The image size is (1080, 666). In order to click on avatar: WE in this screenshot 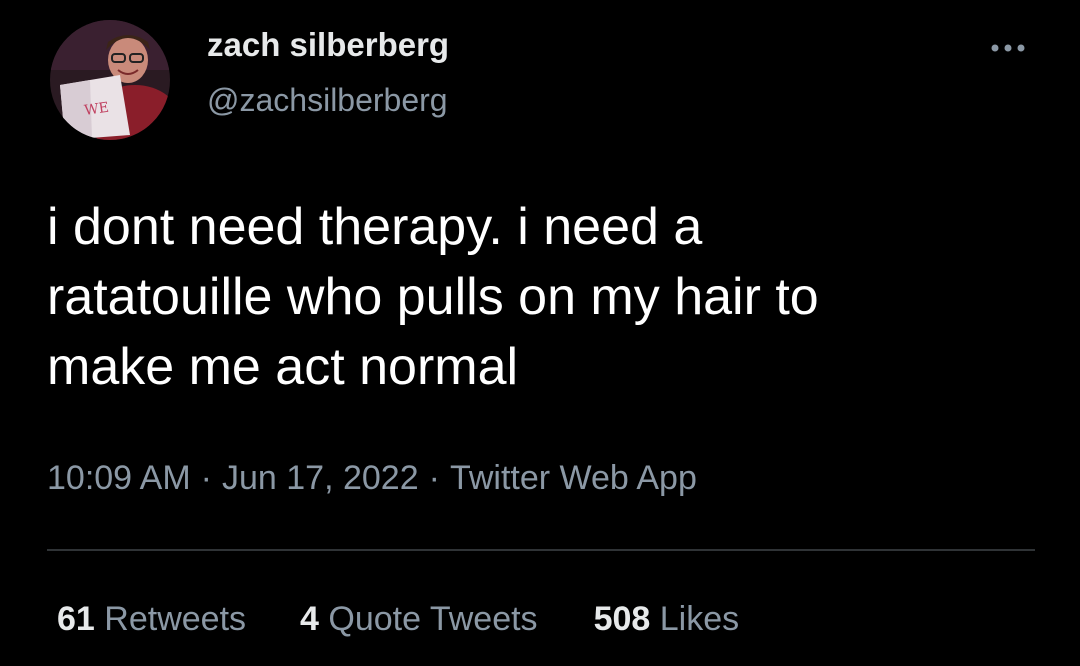, I will do `click(110, 80)`.